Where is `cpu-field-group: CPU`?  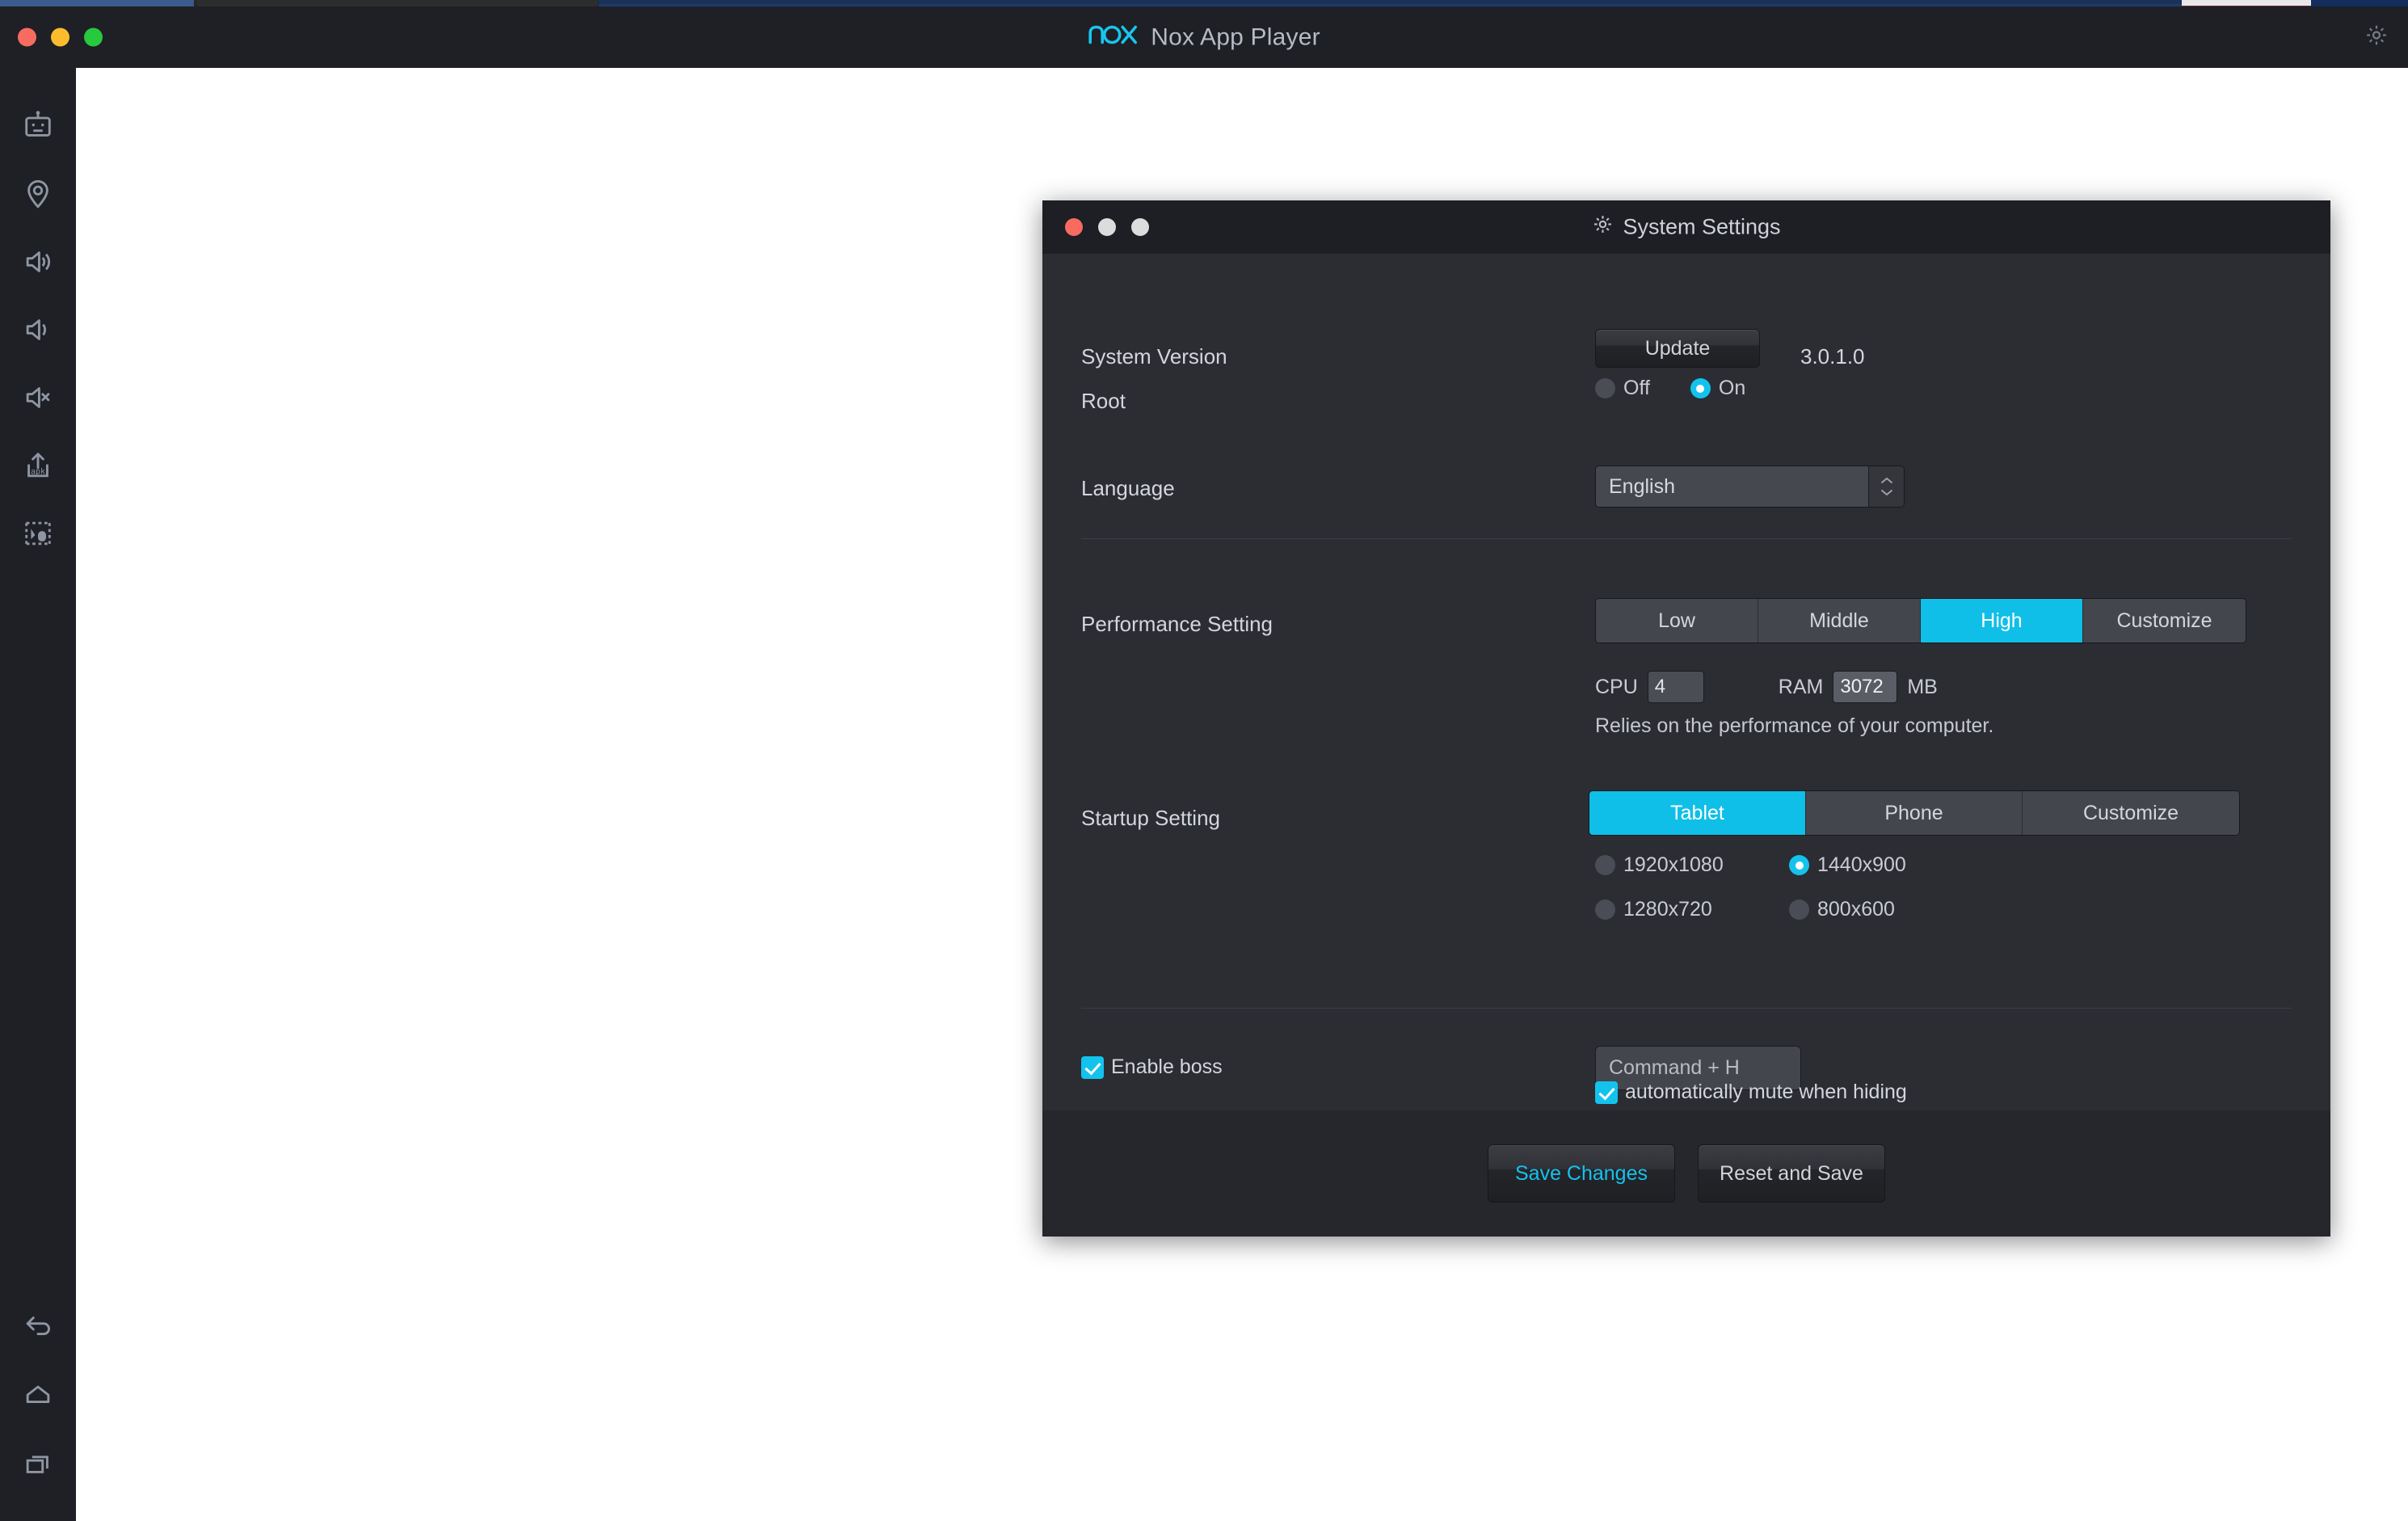 cpu-field-group: CPU is located at coordinates (1649, 687).